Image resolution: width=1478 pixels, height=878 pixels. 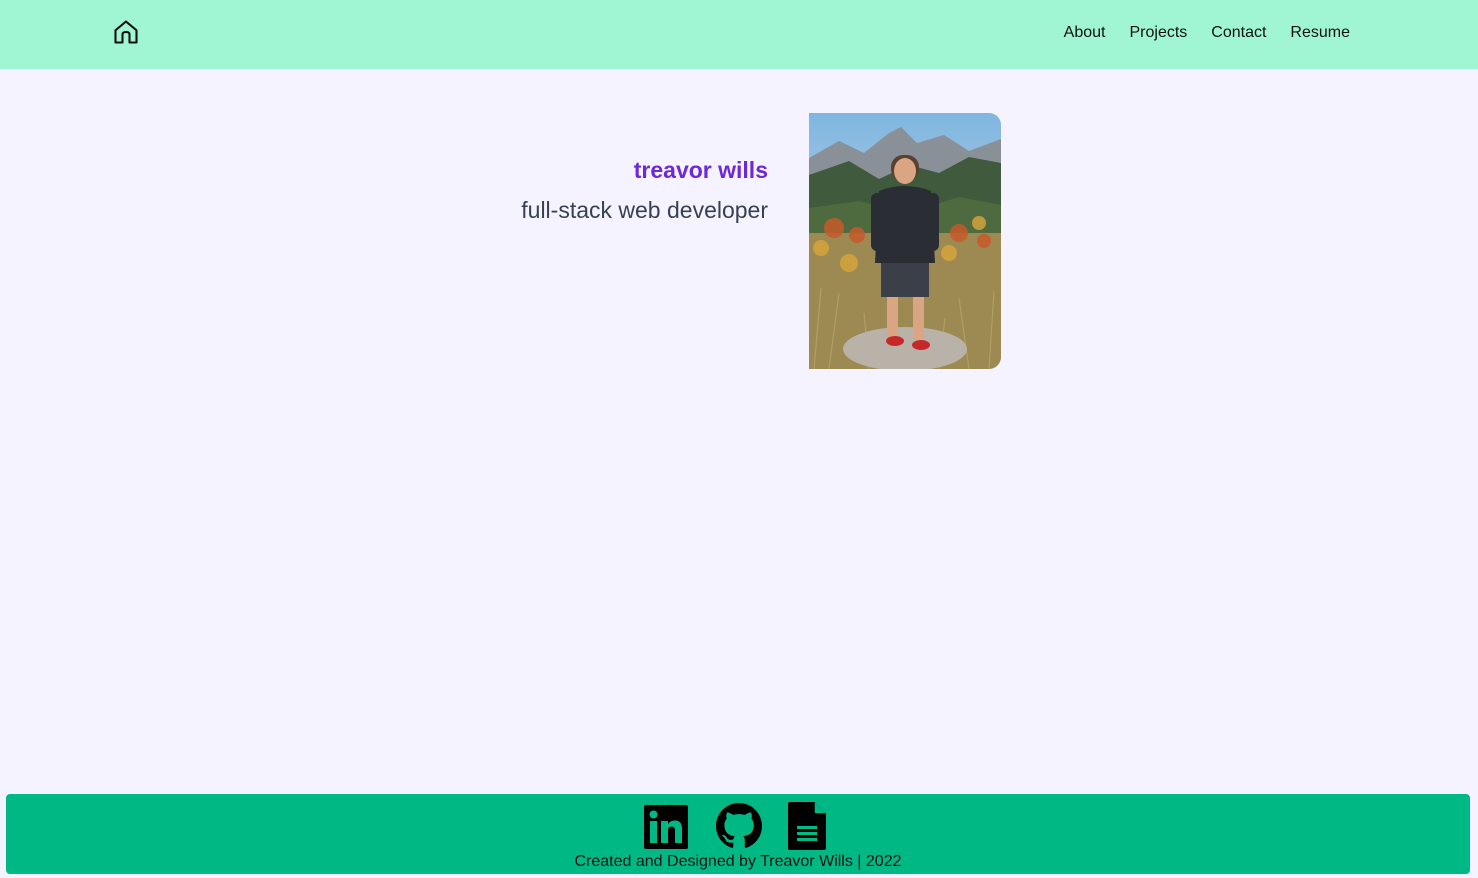 I want to click on home-icon, so click(x=126, y=32).